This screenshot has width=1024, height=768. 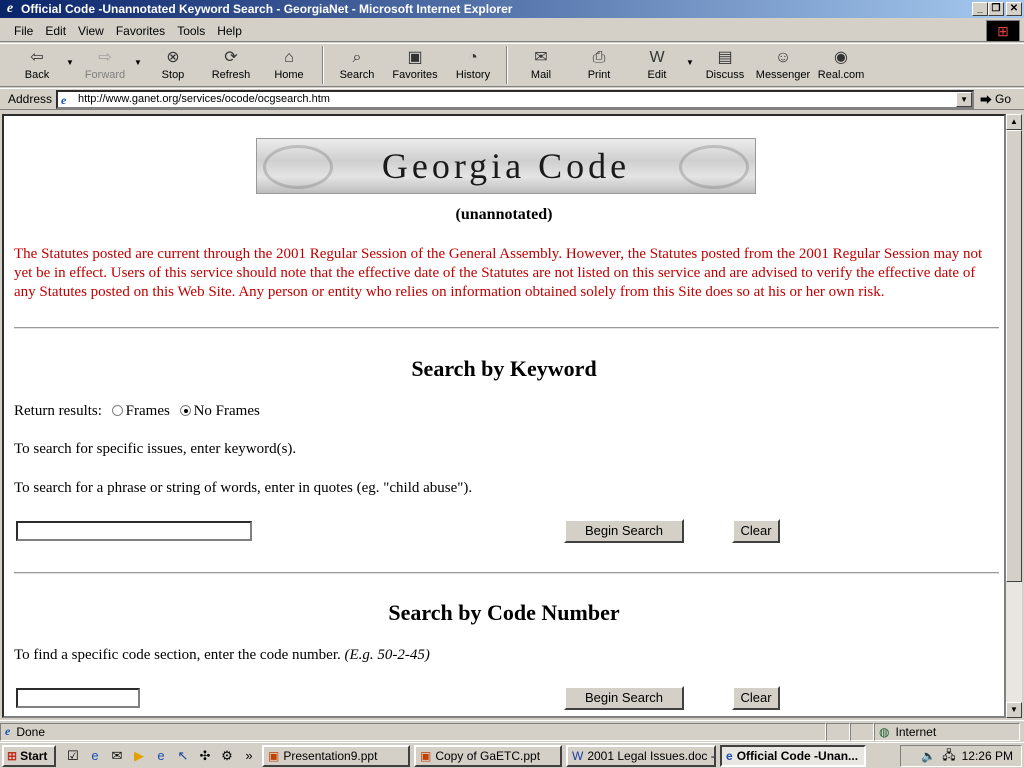 I want to click on tools-icon: ⚙, so click(x=227, y=756).